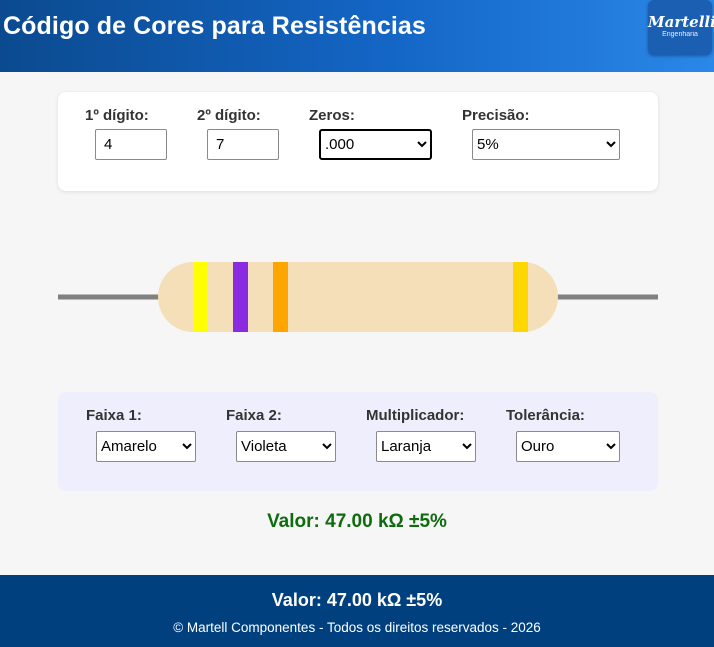 This screenshot has width=714, height=647. What do you see at coordinates (332, 115) in the screenshot?
I see `zeros-label: Zeros:` at bounding box center [332, 115].